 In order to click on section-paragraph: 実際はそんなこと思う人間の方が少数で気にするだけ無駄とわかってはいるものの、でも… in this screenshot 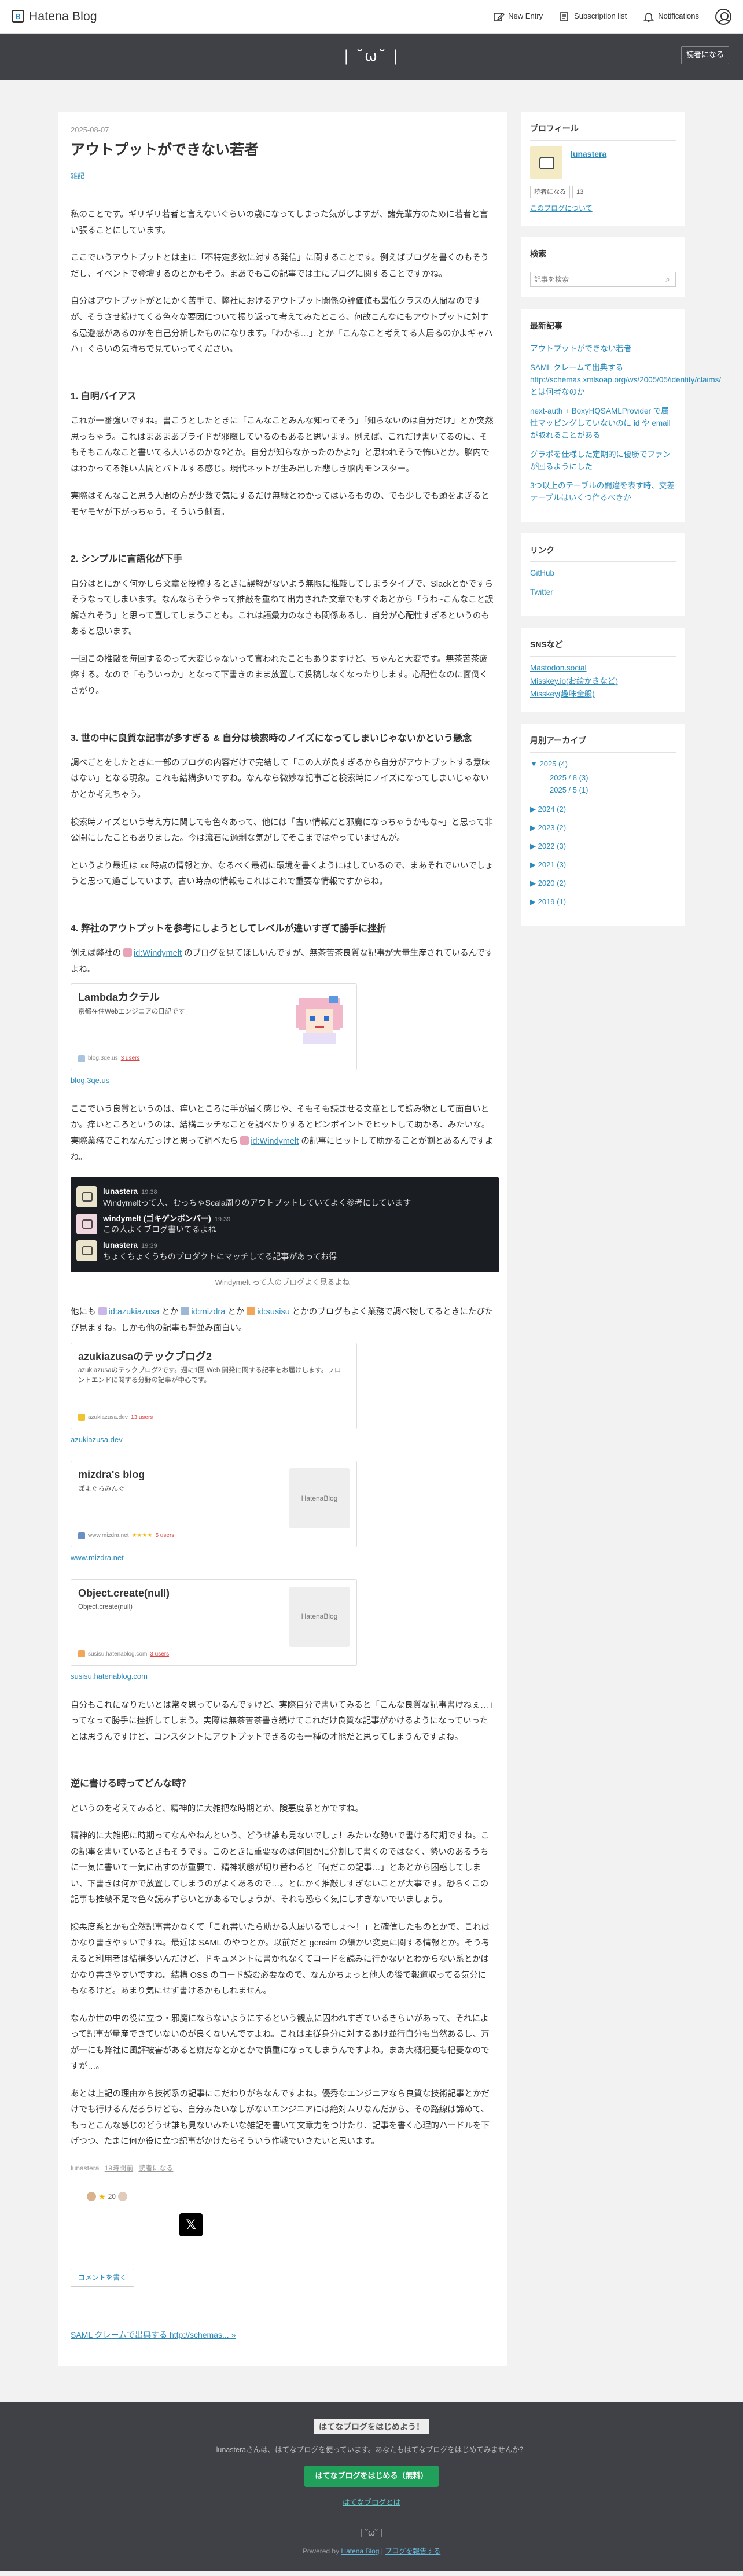, I will do `click(280, 504)`.